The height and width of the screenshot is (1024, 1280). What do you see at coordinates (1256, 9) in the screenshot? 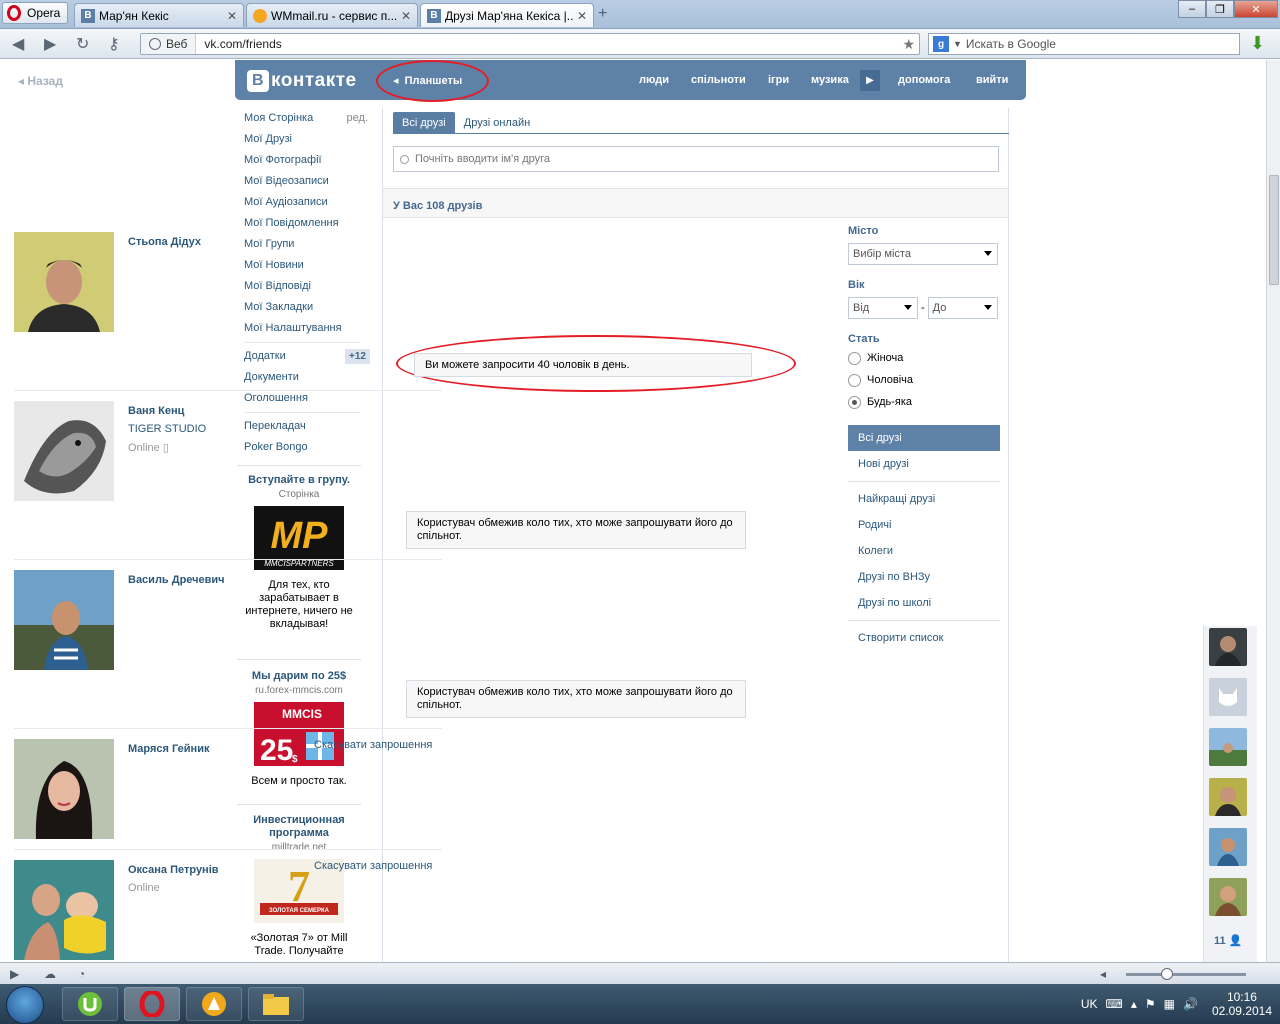
I see `window-close-icon: ✕` at bounding box center [1256, 9].